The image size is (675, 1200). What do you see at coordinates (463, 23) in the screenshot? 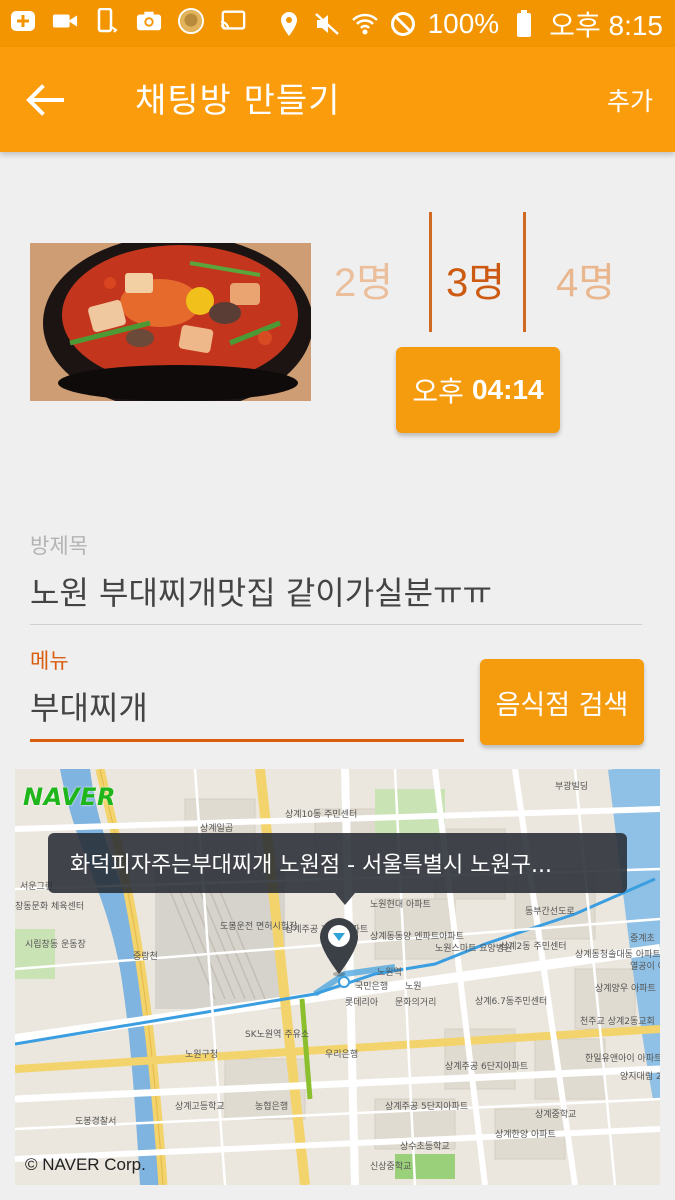
I see `battery-percent: 100%` at bounding box center [463, 23].